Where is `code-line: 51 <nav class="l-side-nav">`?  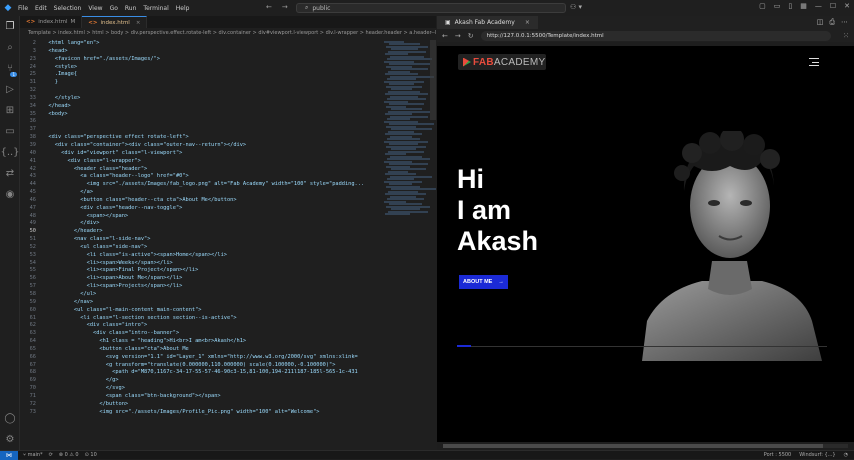
code-line: 51 <nav class="l-side-nav"> is located at coordinates (200, 240).